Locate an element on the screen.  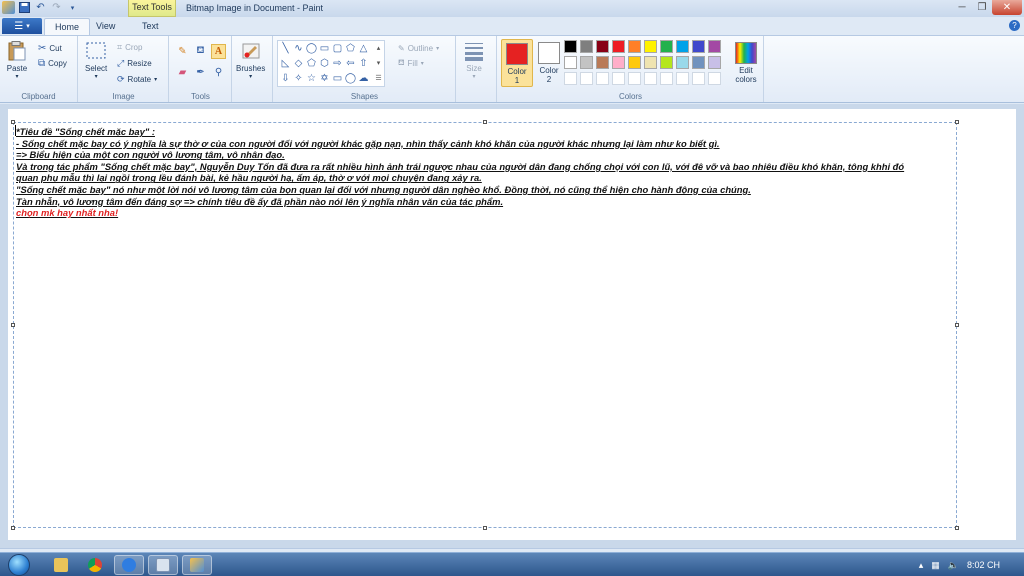
rotate-button: ⟳ Rotate ▾ is located at coordinates (137, 79).